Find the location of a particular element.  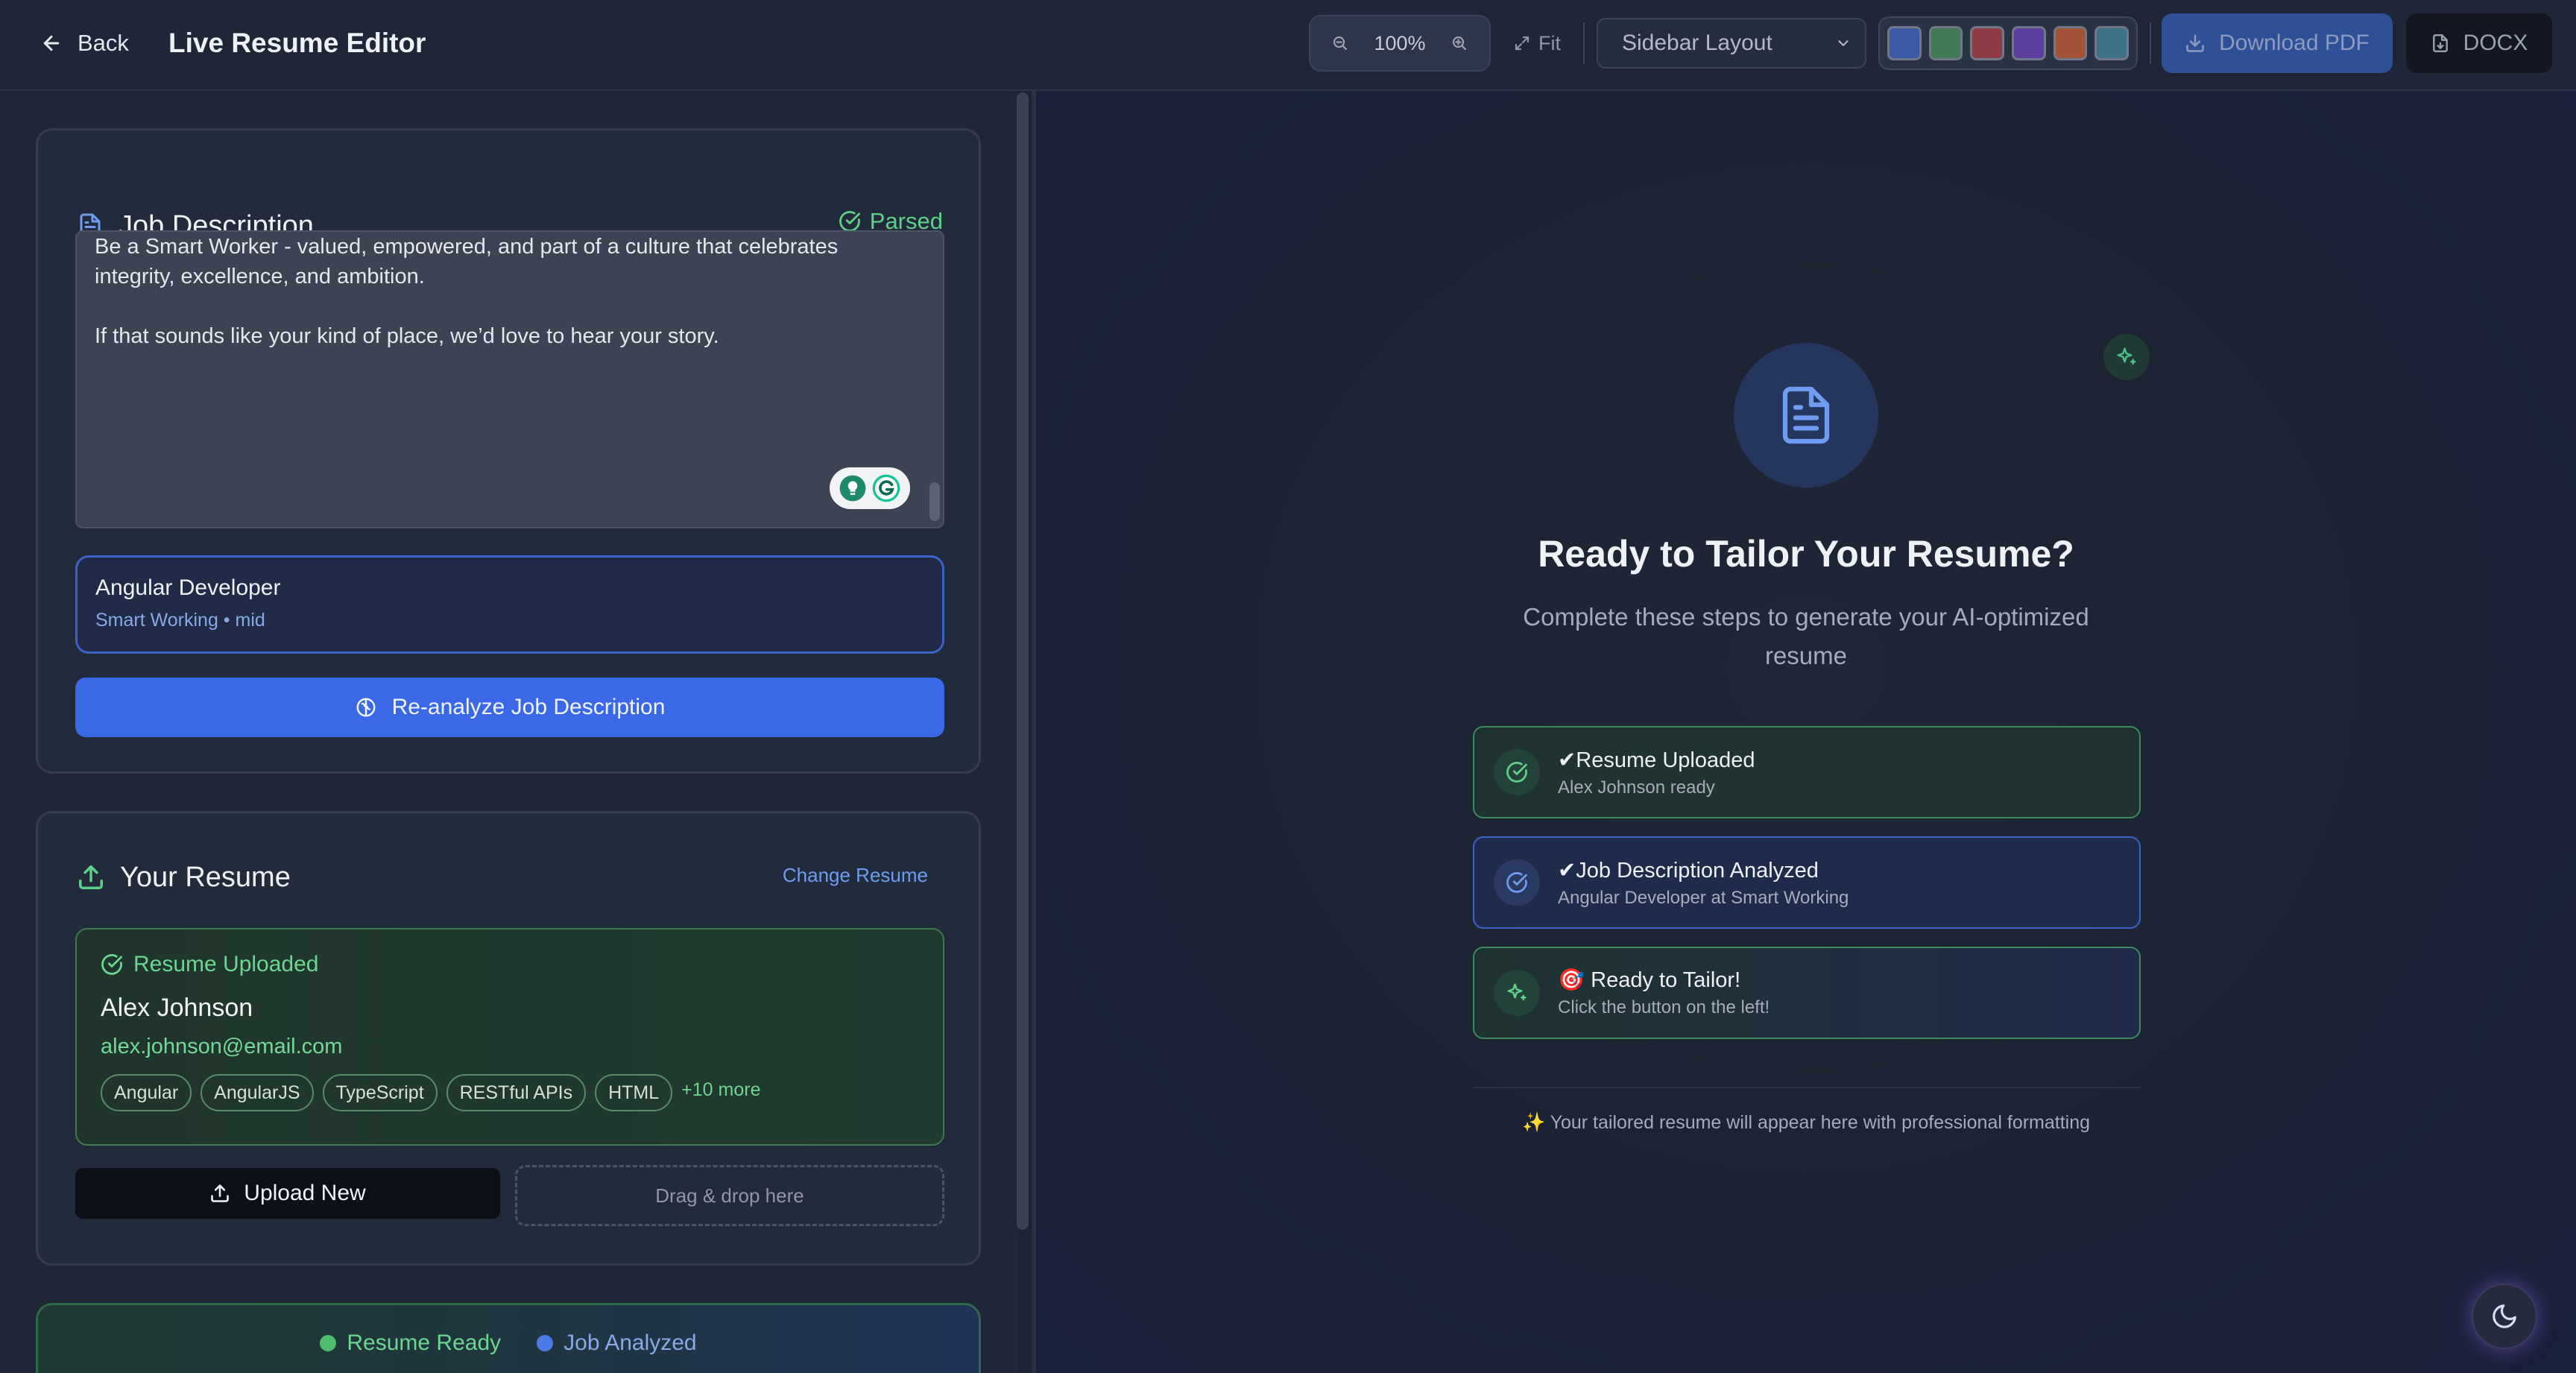

back-label: Back is located at coordinates (103, 43).